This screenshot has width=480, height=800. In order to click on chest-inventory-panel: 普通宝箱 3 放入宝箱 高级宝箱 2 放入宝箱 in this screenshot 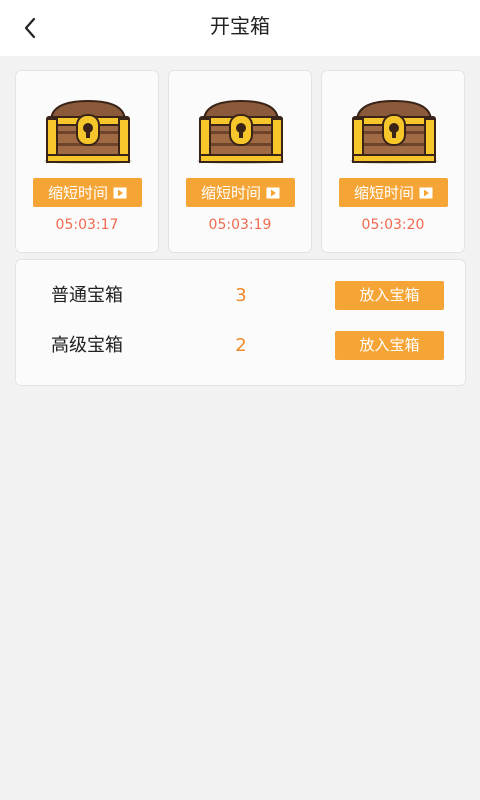, I will do `click(240, 322)`.